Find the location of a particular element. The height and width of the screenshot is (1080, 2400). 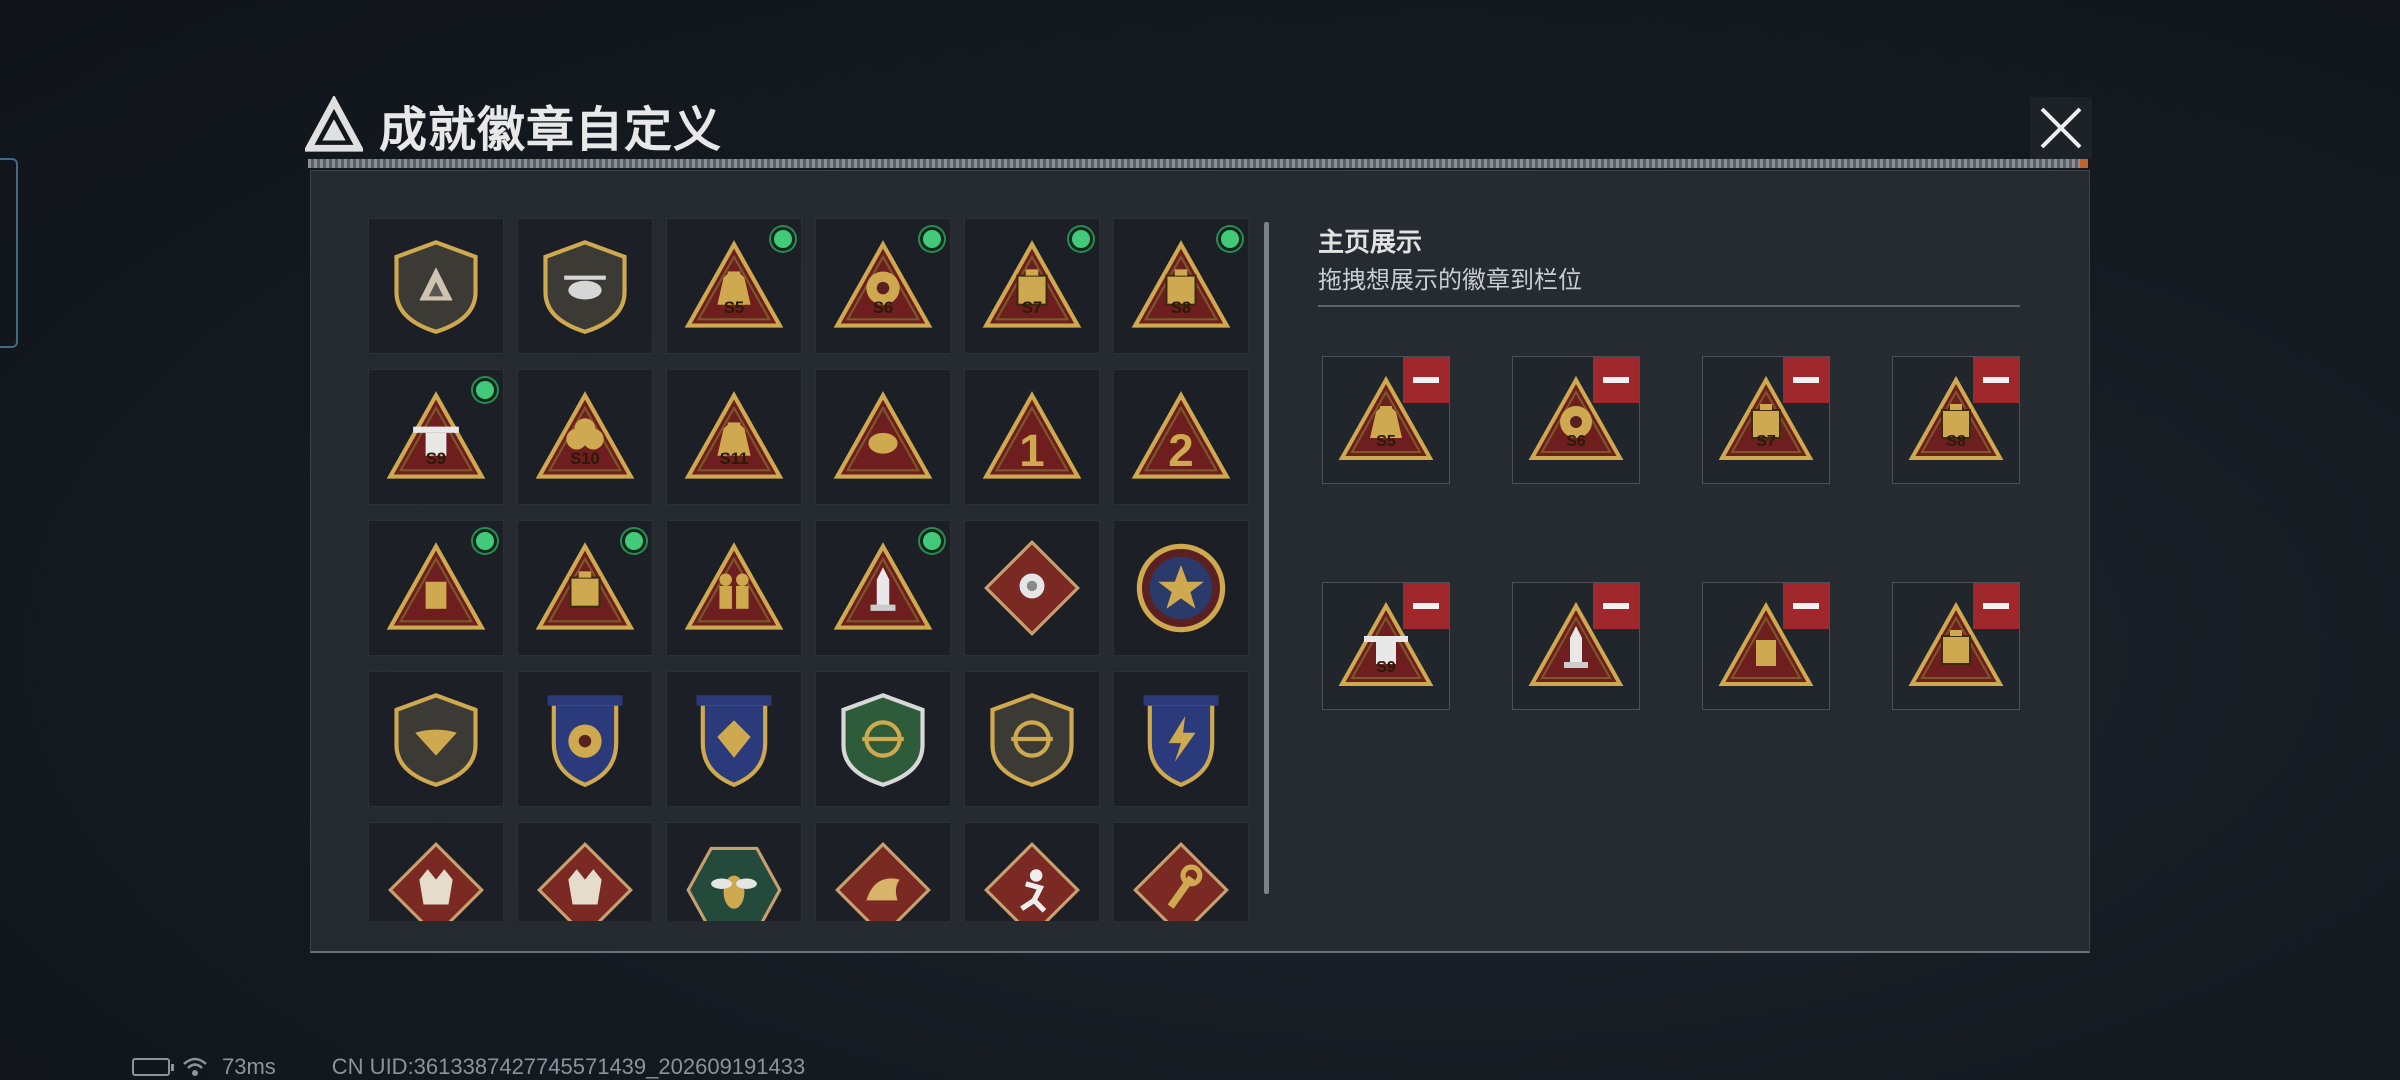

badge-cell: S10 is located at coordinates (585, 437).